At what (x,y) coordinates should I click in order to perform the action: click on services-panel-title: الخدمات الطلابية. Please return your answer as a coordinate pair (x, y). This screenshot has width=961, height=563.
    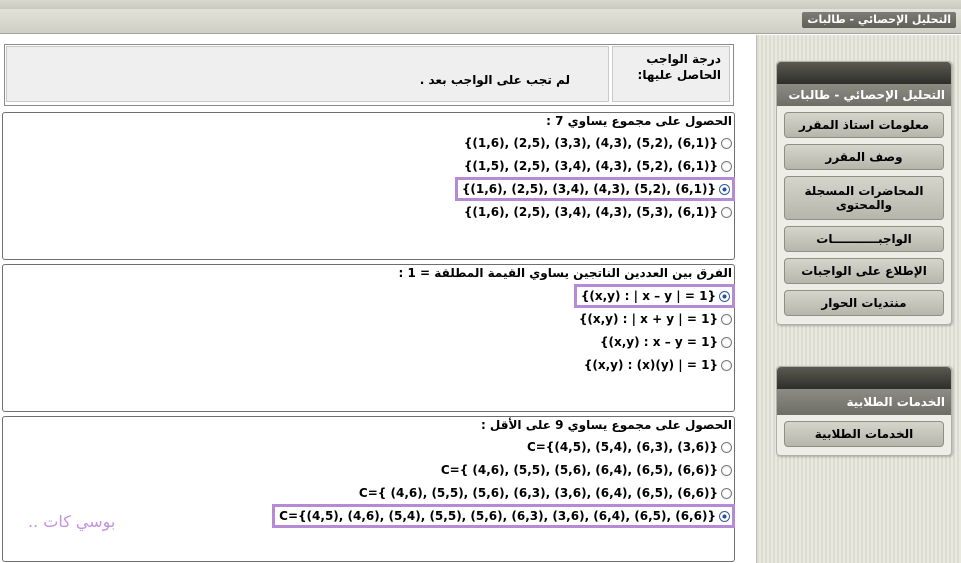
    Looking at the image, I should click on (864, 402).